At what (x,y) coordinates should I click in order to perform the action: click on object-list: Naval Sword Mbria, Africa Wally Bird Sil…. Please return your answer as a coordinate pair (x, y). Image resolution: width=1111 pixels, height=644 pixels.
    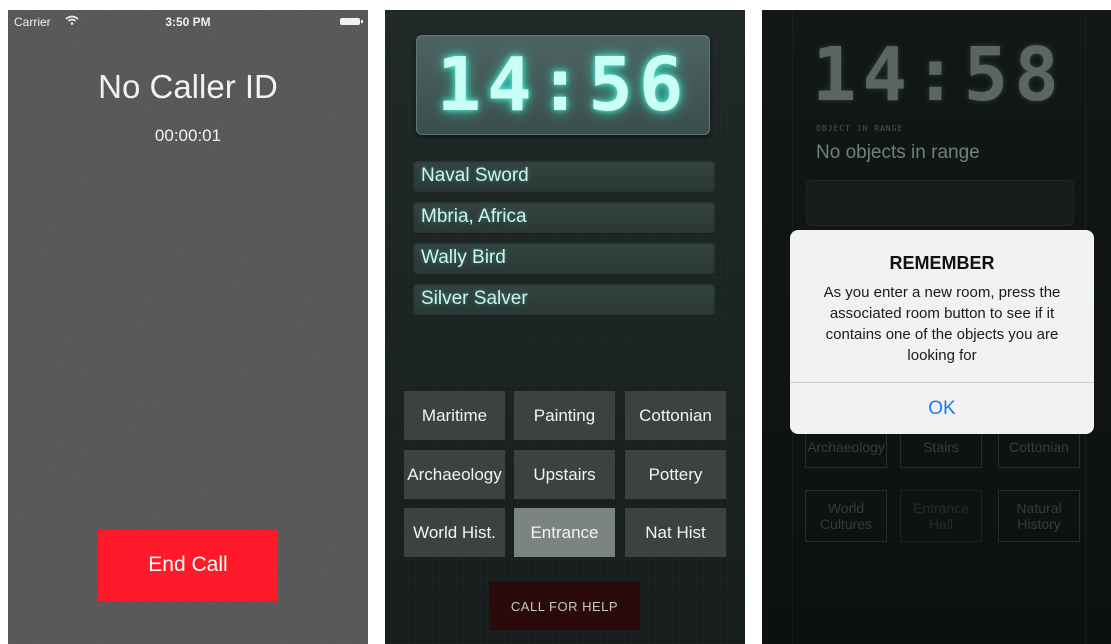
    Looking at the image, I should click on (564, 242).